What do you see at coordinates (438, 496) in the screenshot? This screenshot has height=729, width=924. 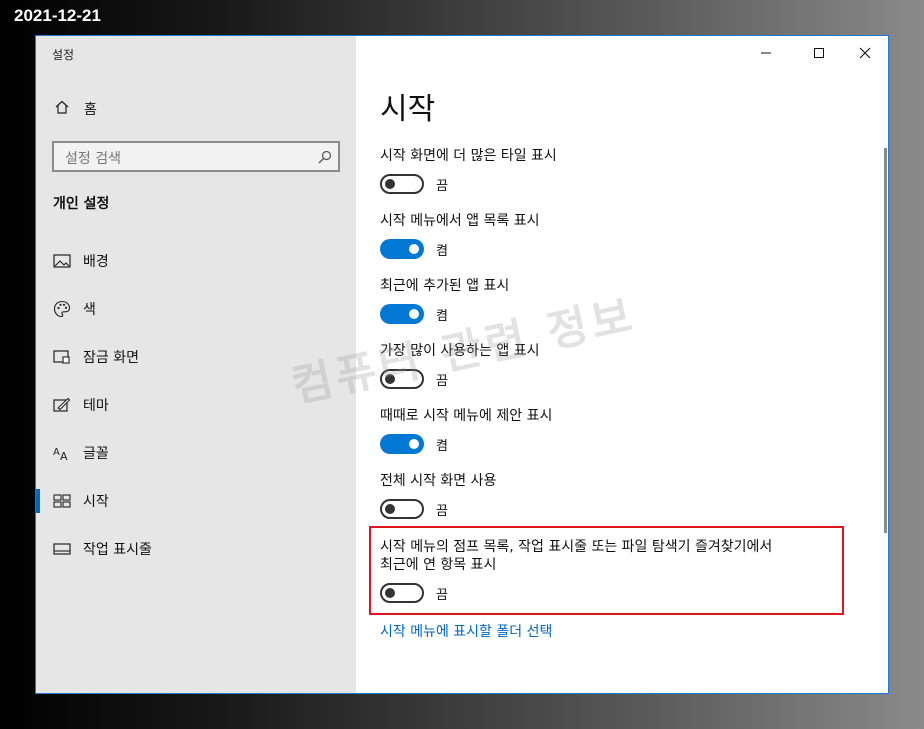 I see `setting-full-screen: 전체 시작 화면 사용 끔` at bounding box center [438, 496].